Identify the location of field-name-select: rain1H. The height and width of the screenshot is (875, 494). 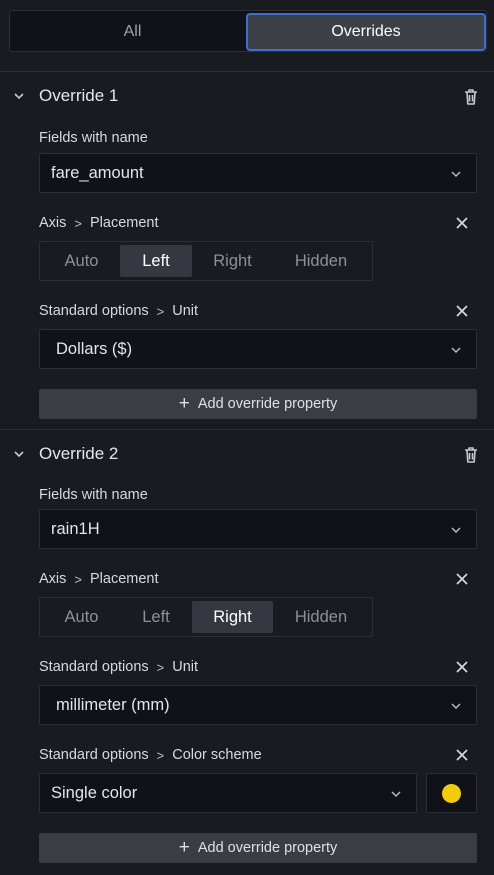
(258, 529).